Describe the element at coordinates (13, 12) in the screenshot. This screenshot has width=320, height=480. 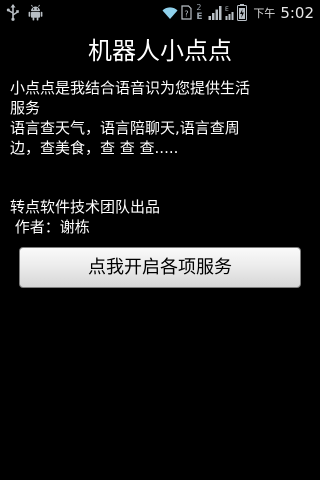
I see `usb-icon` at that location.